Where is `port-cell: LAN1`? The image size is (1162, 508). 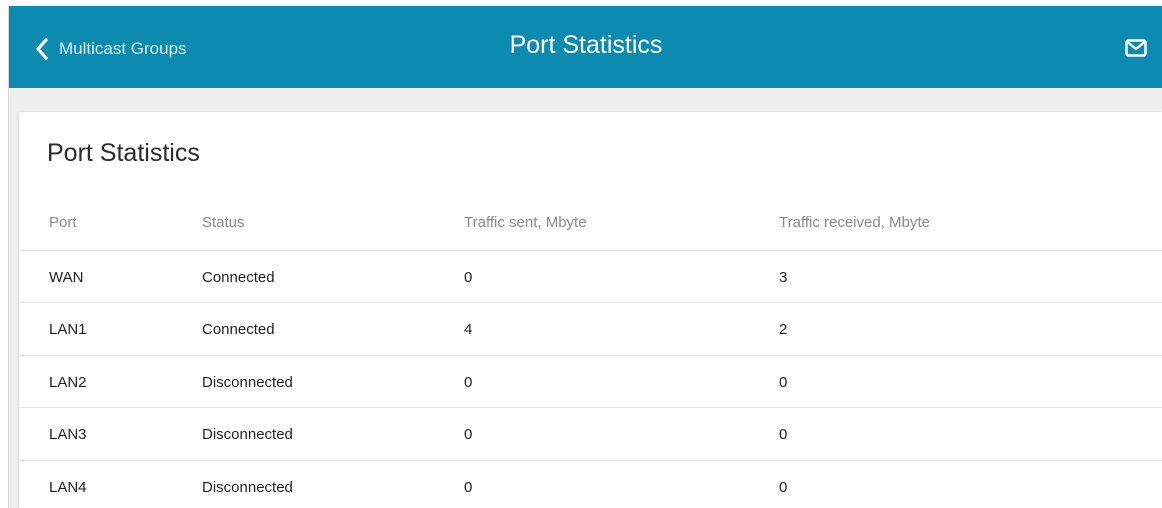
port-cell: LAN1 is located at coordinates (110, 328).